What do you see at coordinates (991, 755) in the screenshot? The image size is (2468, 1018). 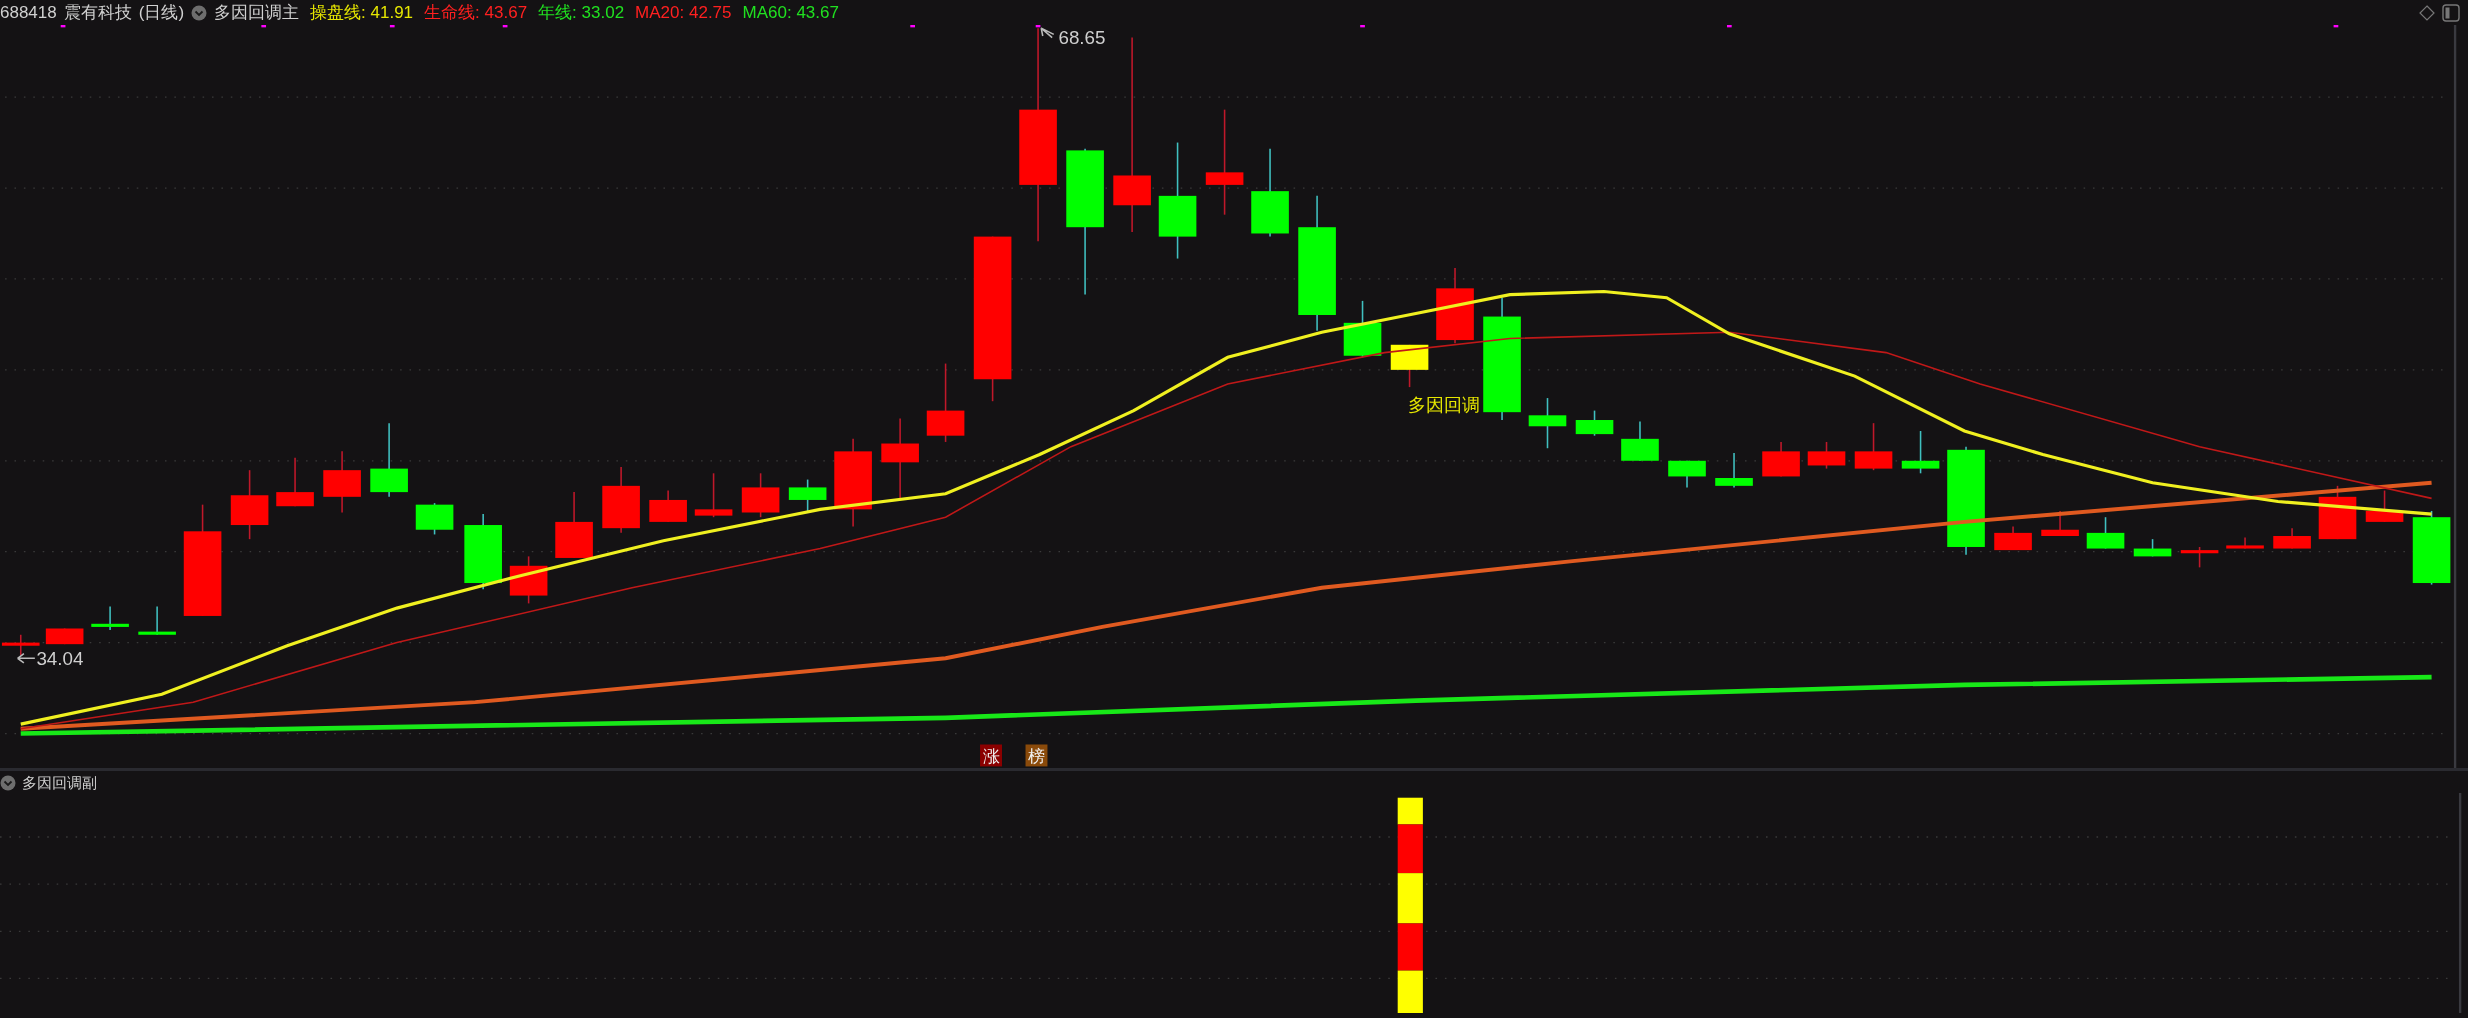 I see `badge: 涨` at bounding box center [991, 755].